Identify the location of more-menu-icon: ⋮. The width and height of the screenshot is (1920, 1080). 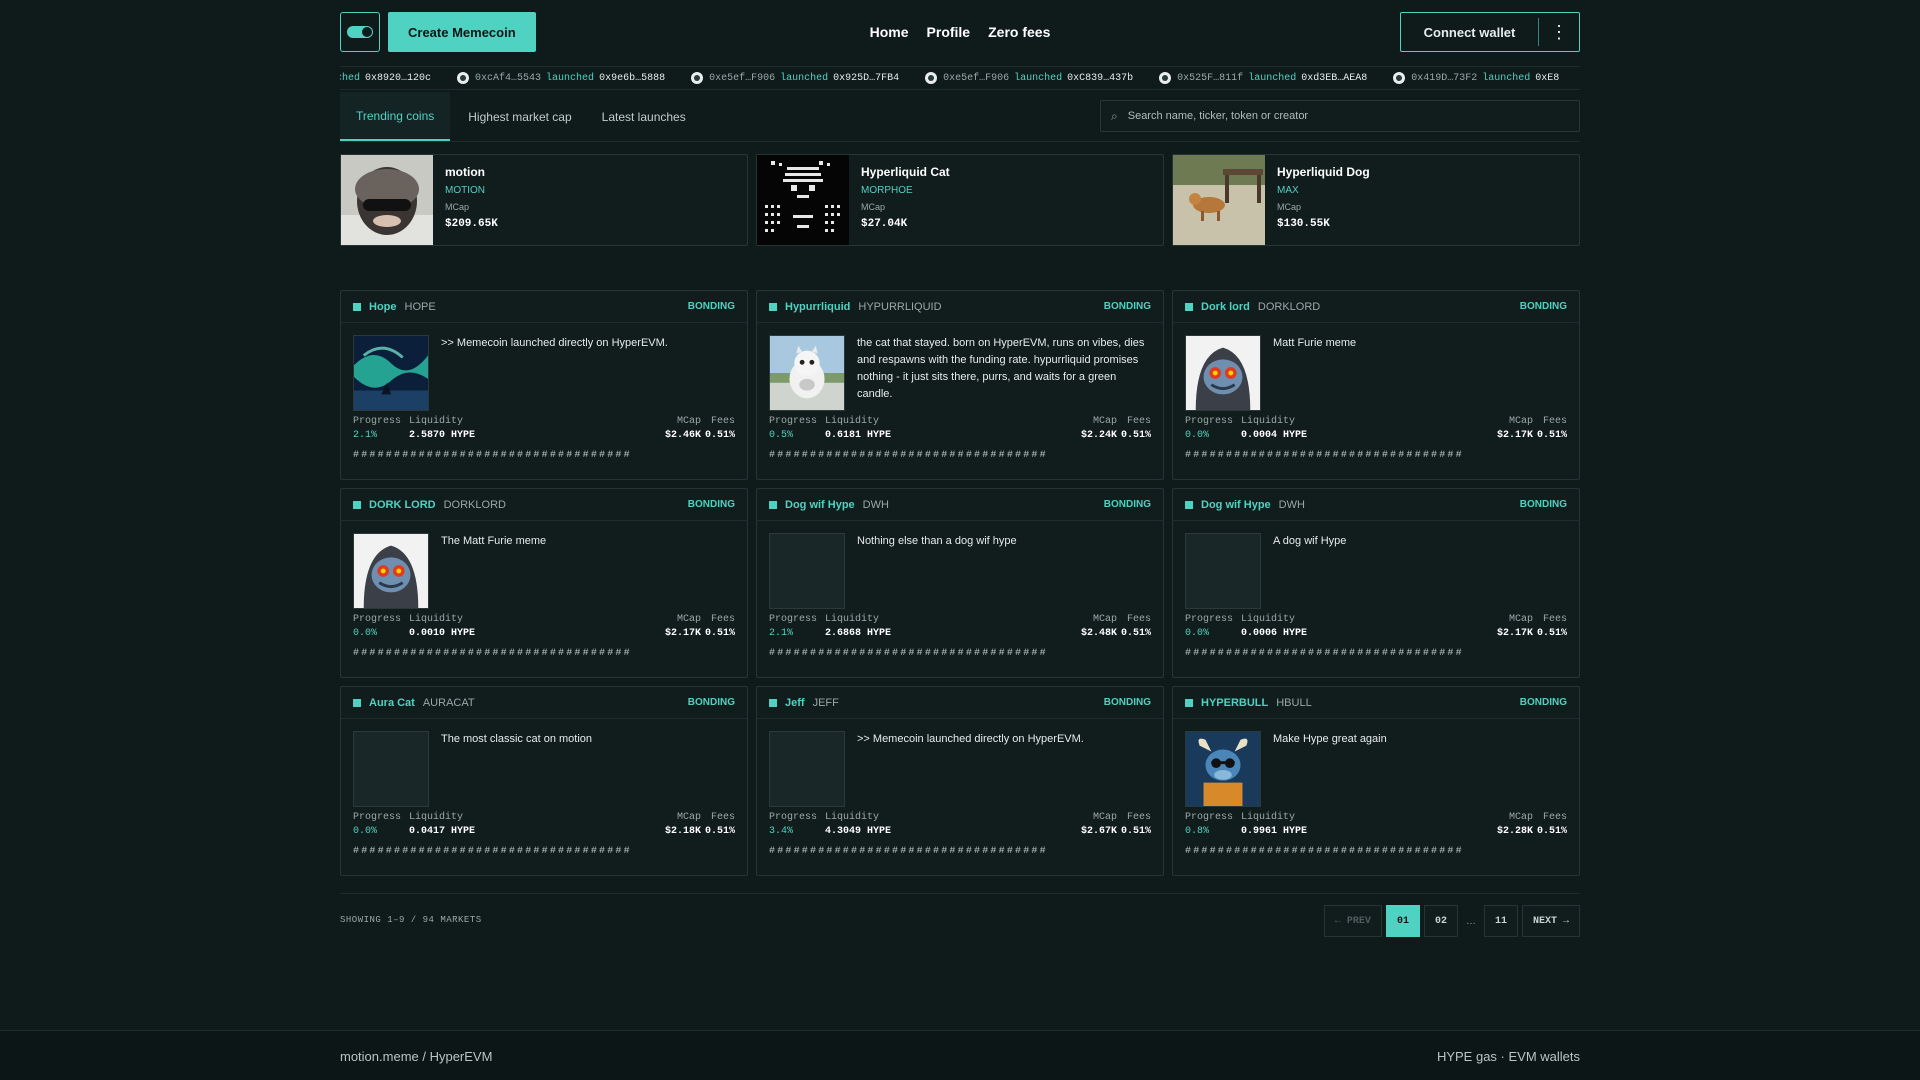
(1559, 32).